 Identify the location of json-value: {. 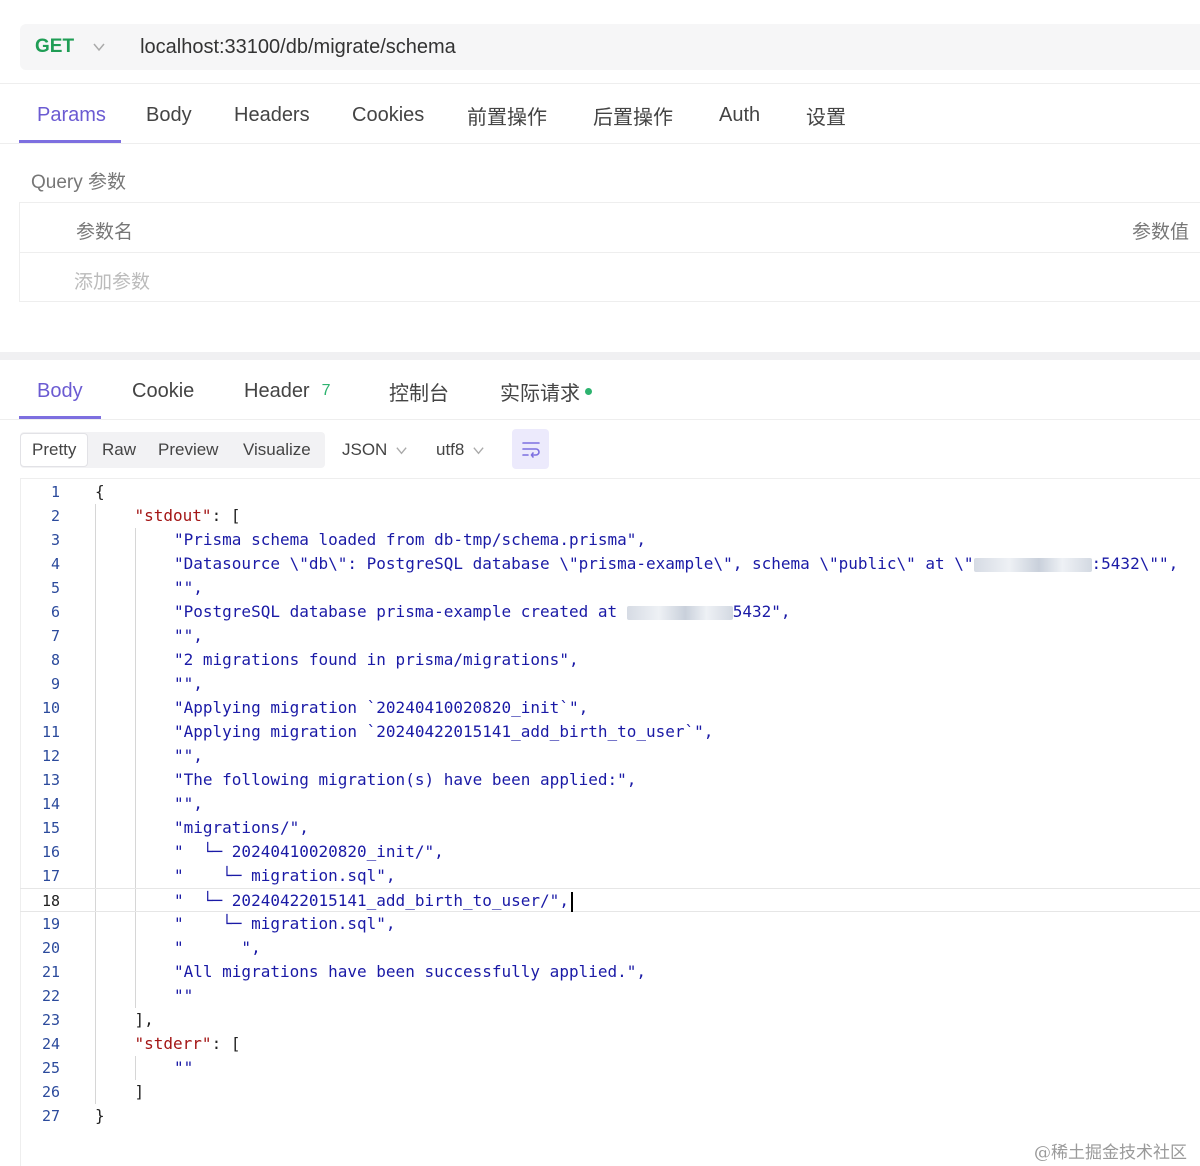
(100, 491).